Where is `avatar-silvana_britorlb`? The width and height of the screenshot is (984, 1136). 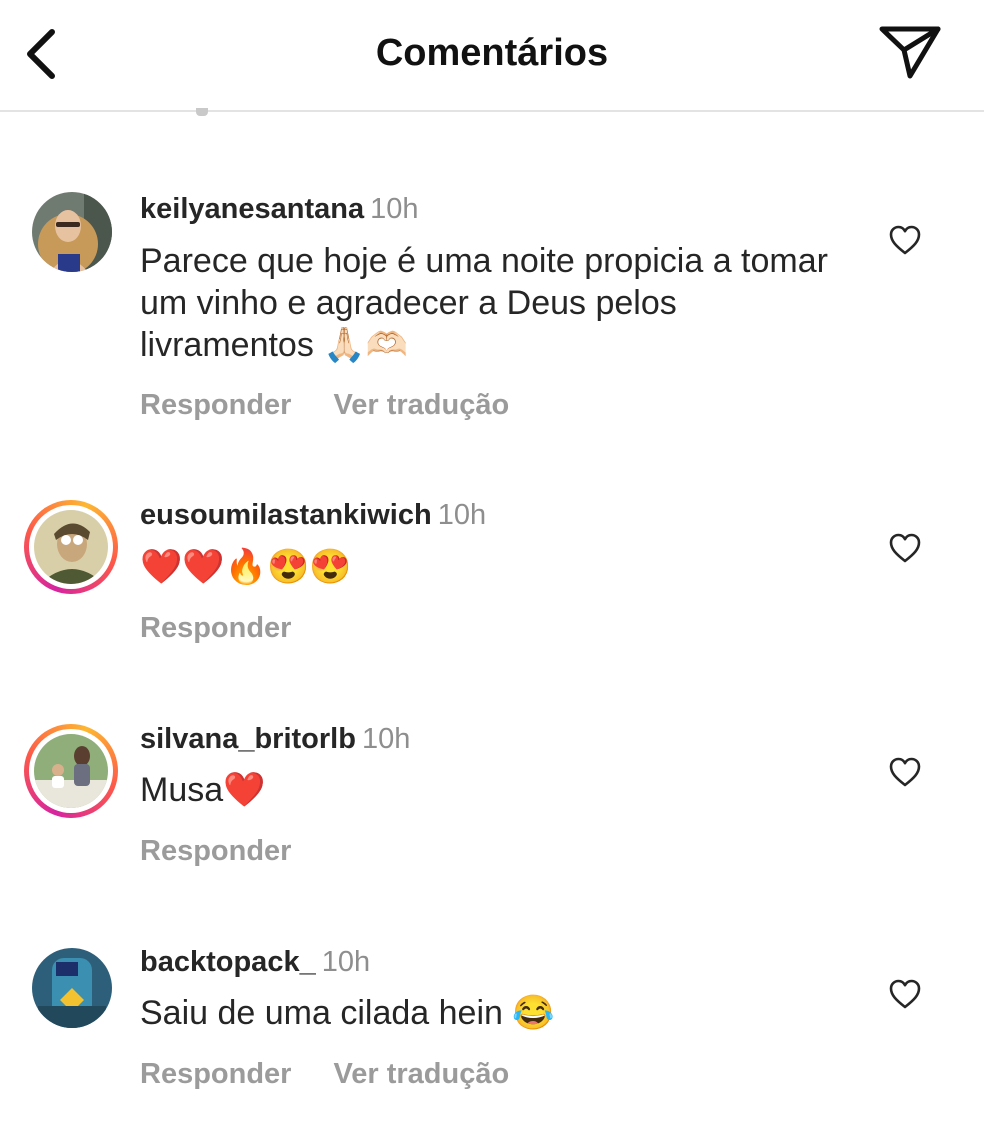
avatar-silvana_britorlb is located at coordinates (71, 771).